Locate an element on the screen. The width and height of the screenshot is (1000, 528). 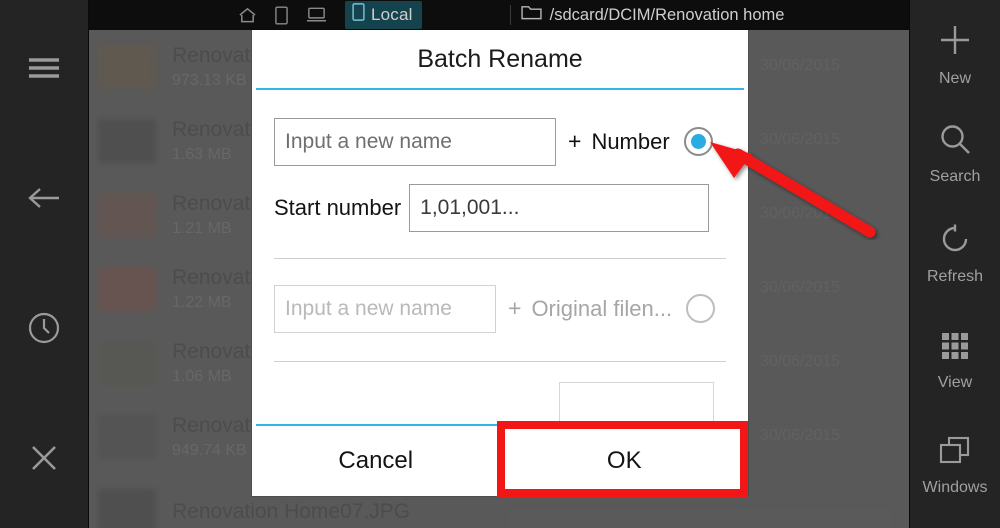
sidebar-item-history is located at coordinates (44, 330).